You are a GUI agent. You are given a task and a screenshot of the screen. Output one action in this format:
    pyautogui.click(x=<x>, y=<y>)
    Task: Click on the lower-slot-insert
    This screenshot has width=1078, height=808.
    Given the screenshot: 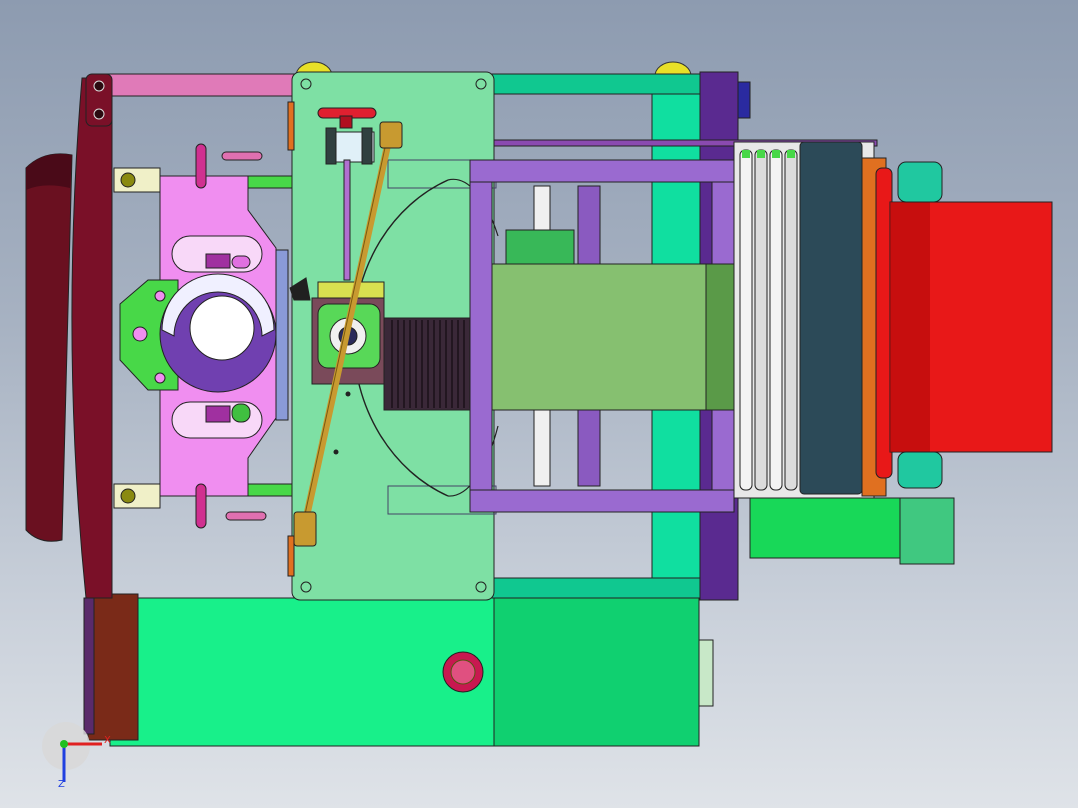 What is the action you would take?
    pyautogui.click(x=218, y=414)
    